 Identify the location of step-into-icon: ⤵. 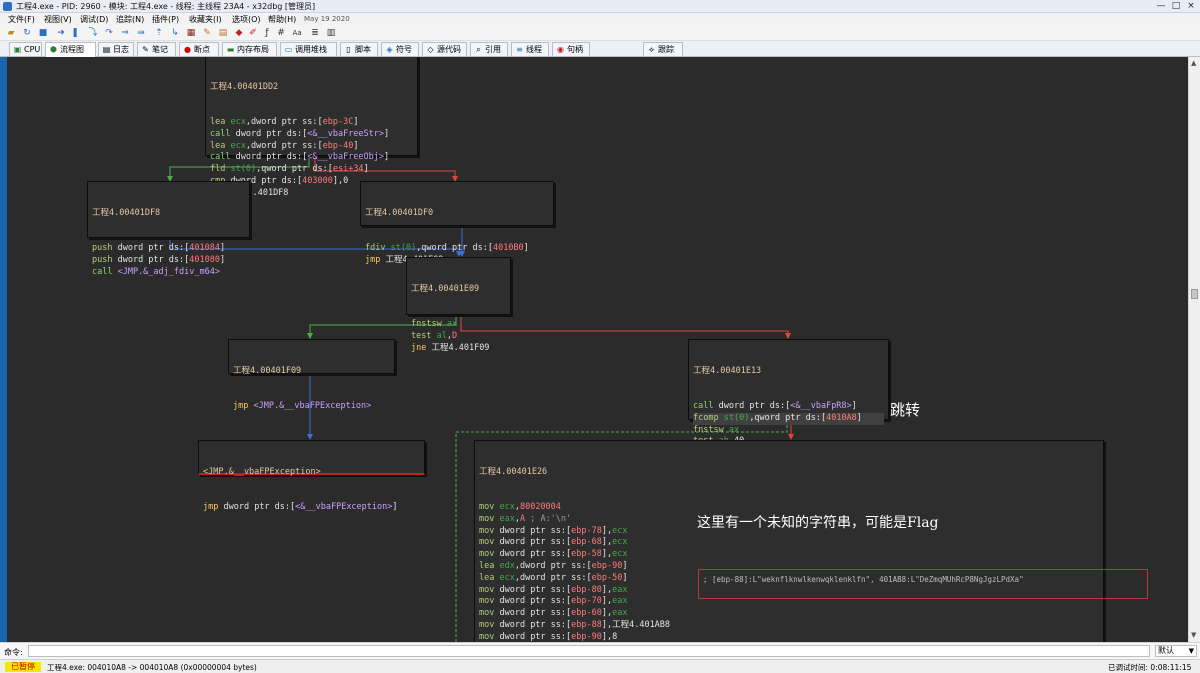
(93, 33).